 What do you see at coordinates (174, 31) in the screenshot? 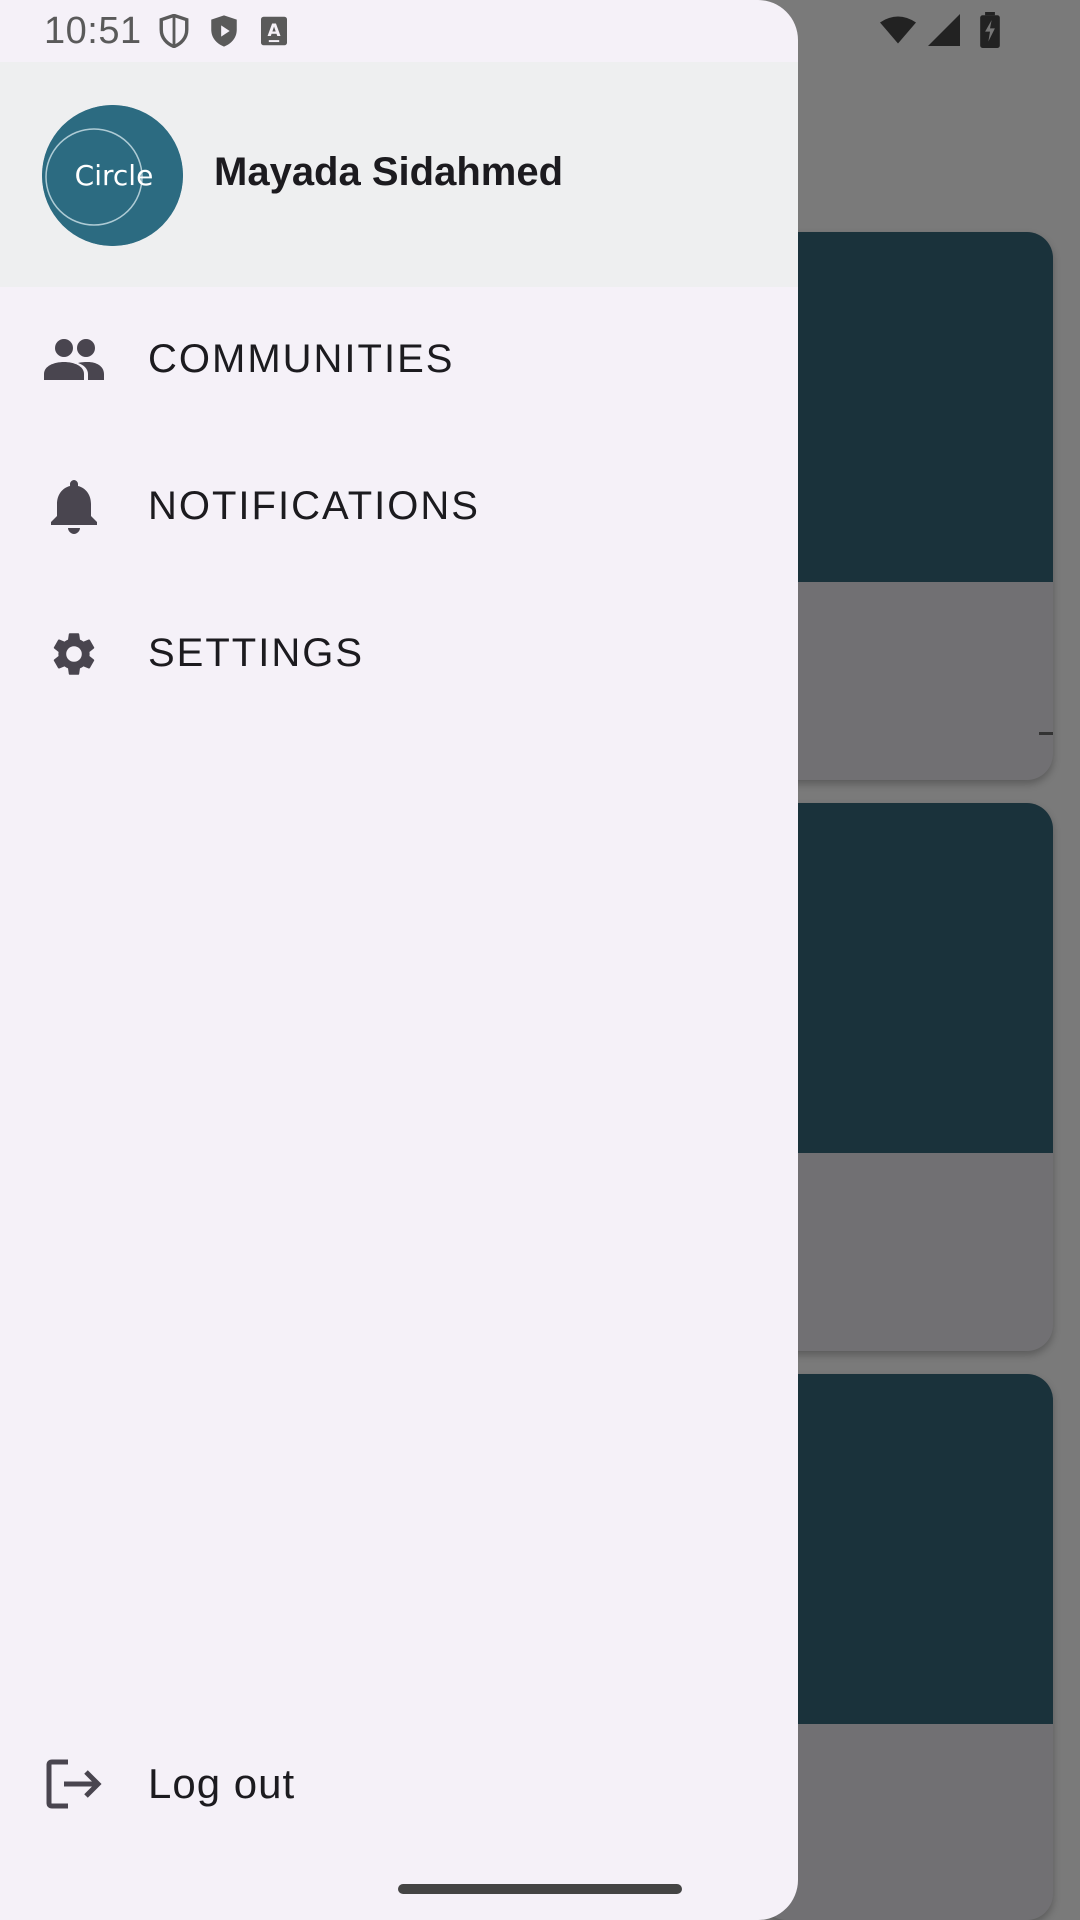
I see `shield-outline-icon` at bounding box center [174, 31].